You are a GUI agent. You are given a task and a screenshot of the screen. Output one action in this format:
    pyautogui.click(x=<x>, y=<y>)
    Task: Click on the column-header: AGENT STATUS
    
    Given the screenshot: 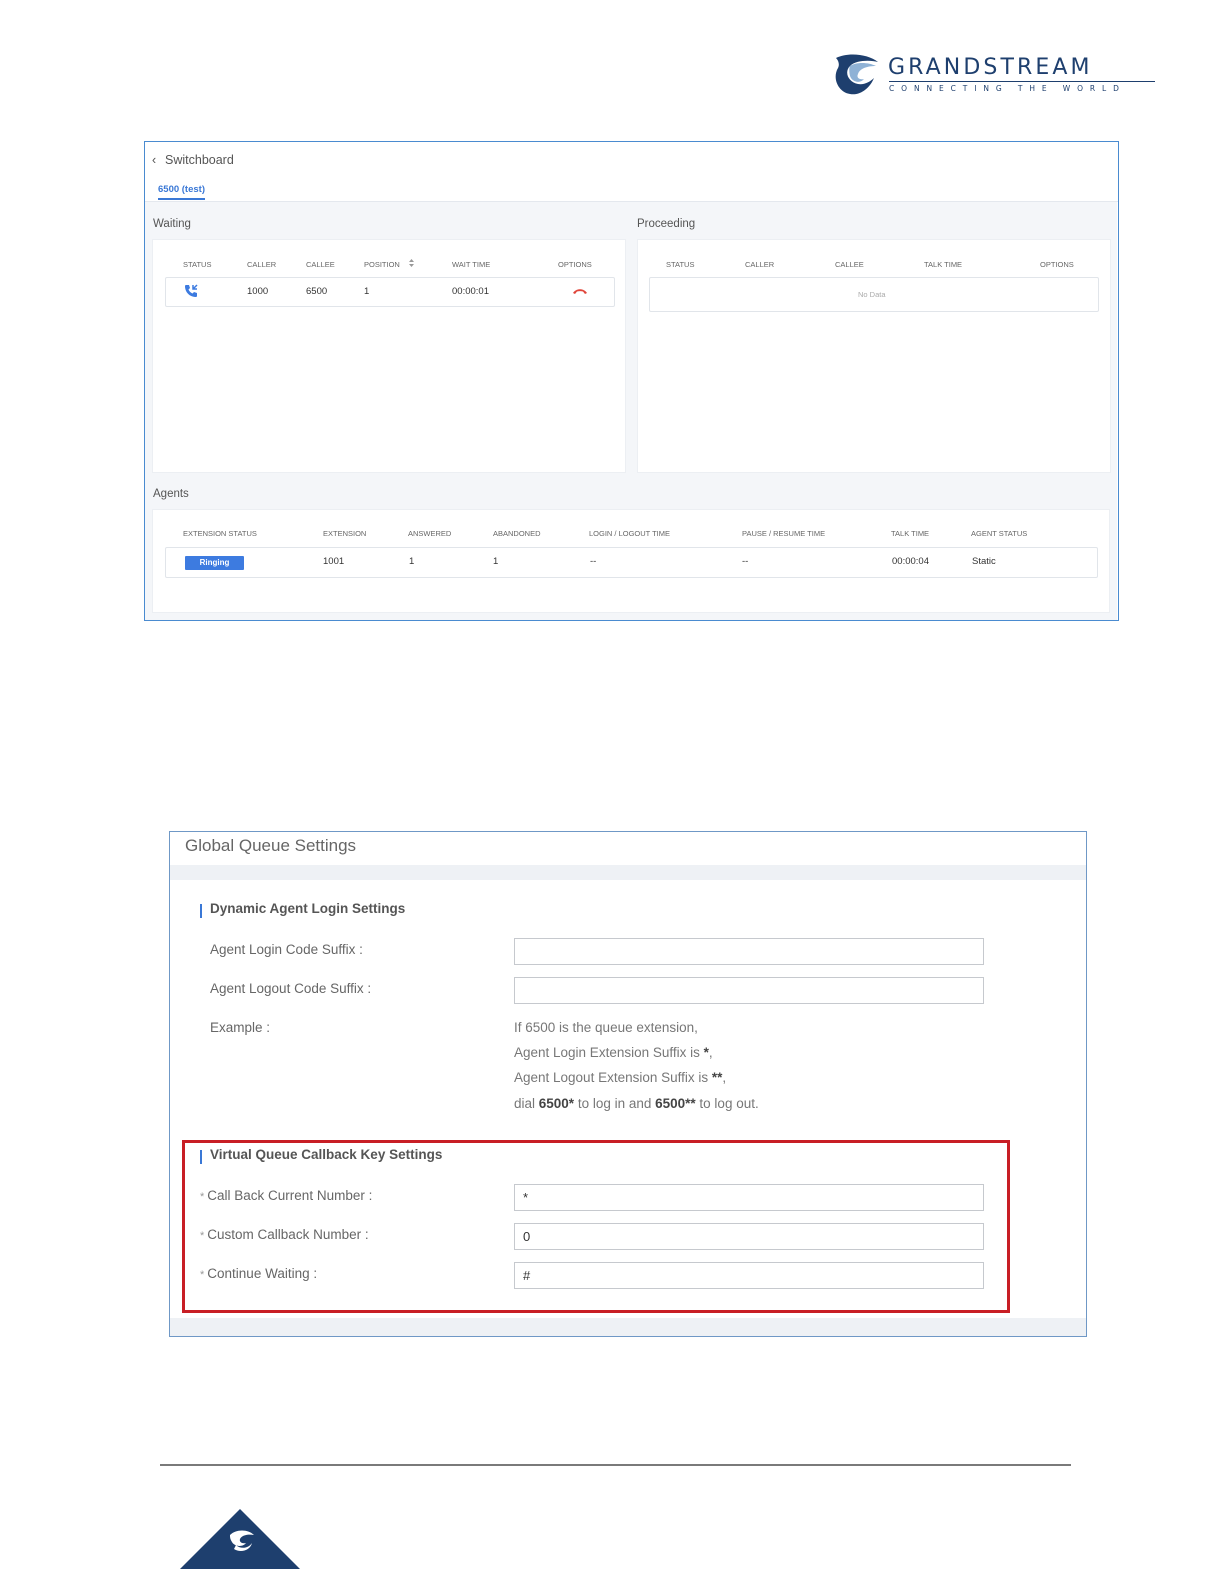 What is the action you would take?
    pyautogui.click(x=999, y=533)
    